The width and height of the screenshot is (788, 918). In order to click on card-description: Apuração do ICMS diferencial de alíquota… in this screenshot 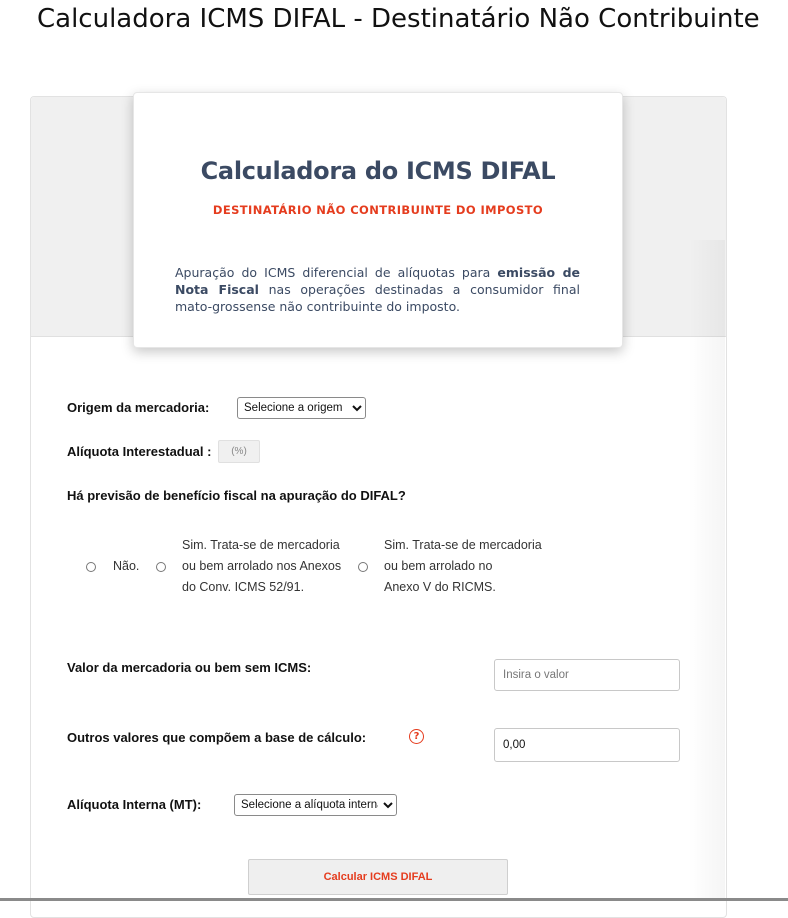, I will do `click(377, 289)`.